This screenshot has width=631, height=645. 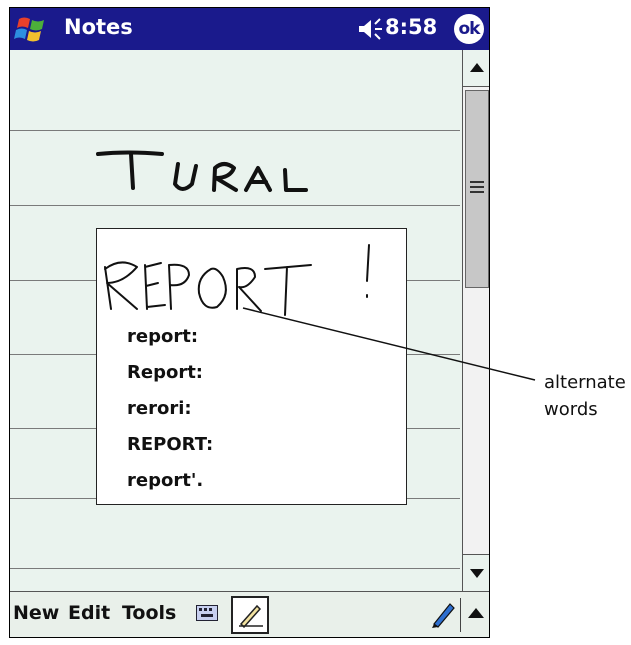 What do you see at coordinates (165, 480) in the screenshot?
I see `alternate-word-5: report'.` at bounding box center [165, 480].